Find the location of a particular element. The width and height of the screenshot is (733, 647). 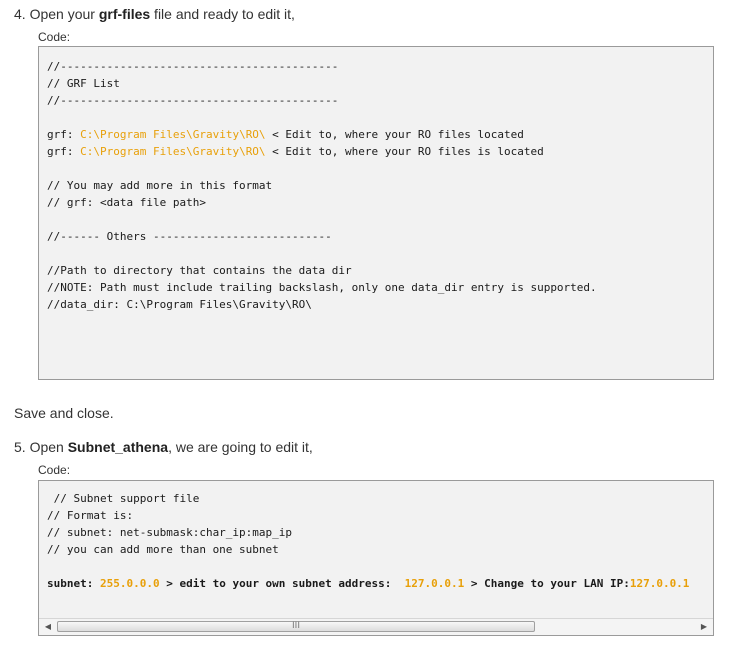

step-5-prefix: 5. Open is located at coordinates (41, 447).